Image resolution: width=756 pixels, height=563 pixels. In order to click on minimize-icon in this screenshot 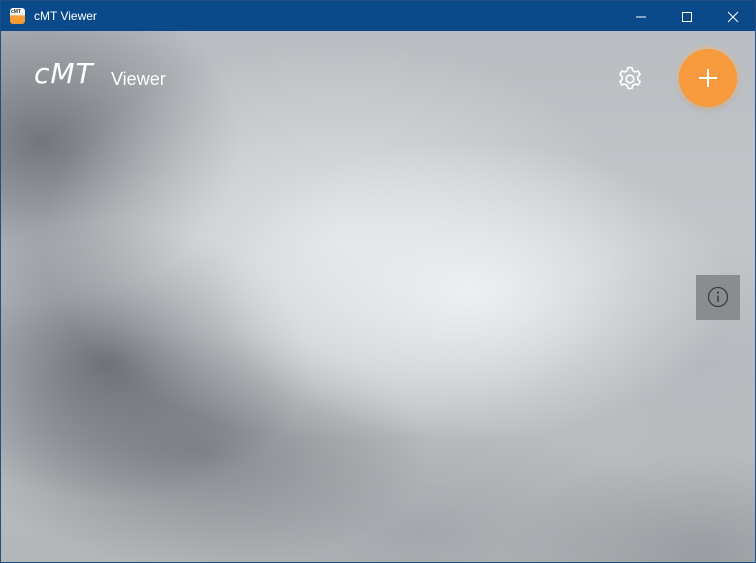, I will do `click(641, 17)`.